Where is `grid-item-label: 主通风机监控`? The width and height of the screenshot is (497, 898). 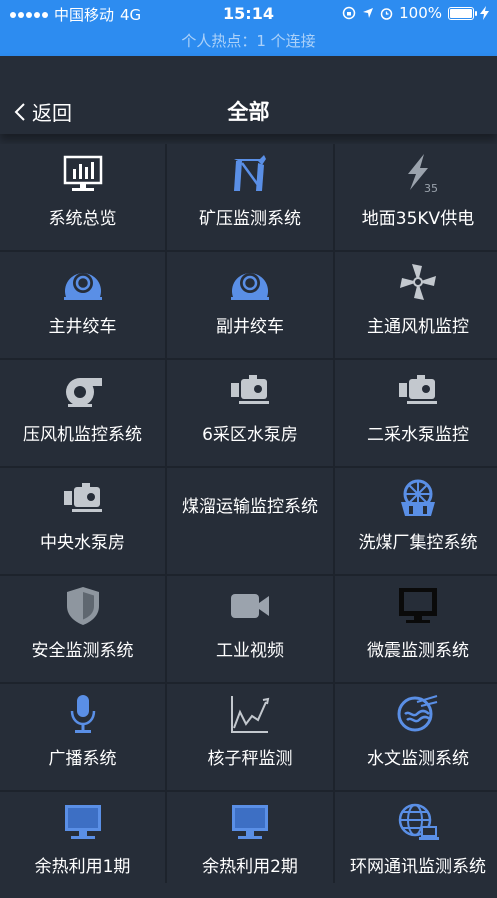
grid-item-label: 主通风机监控 is located at coordinates (418, 327).